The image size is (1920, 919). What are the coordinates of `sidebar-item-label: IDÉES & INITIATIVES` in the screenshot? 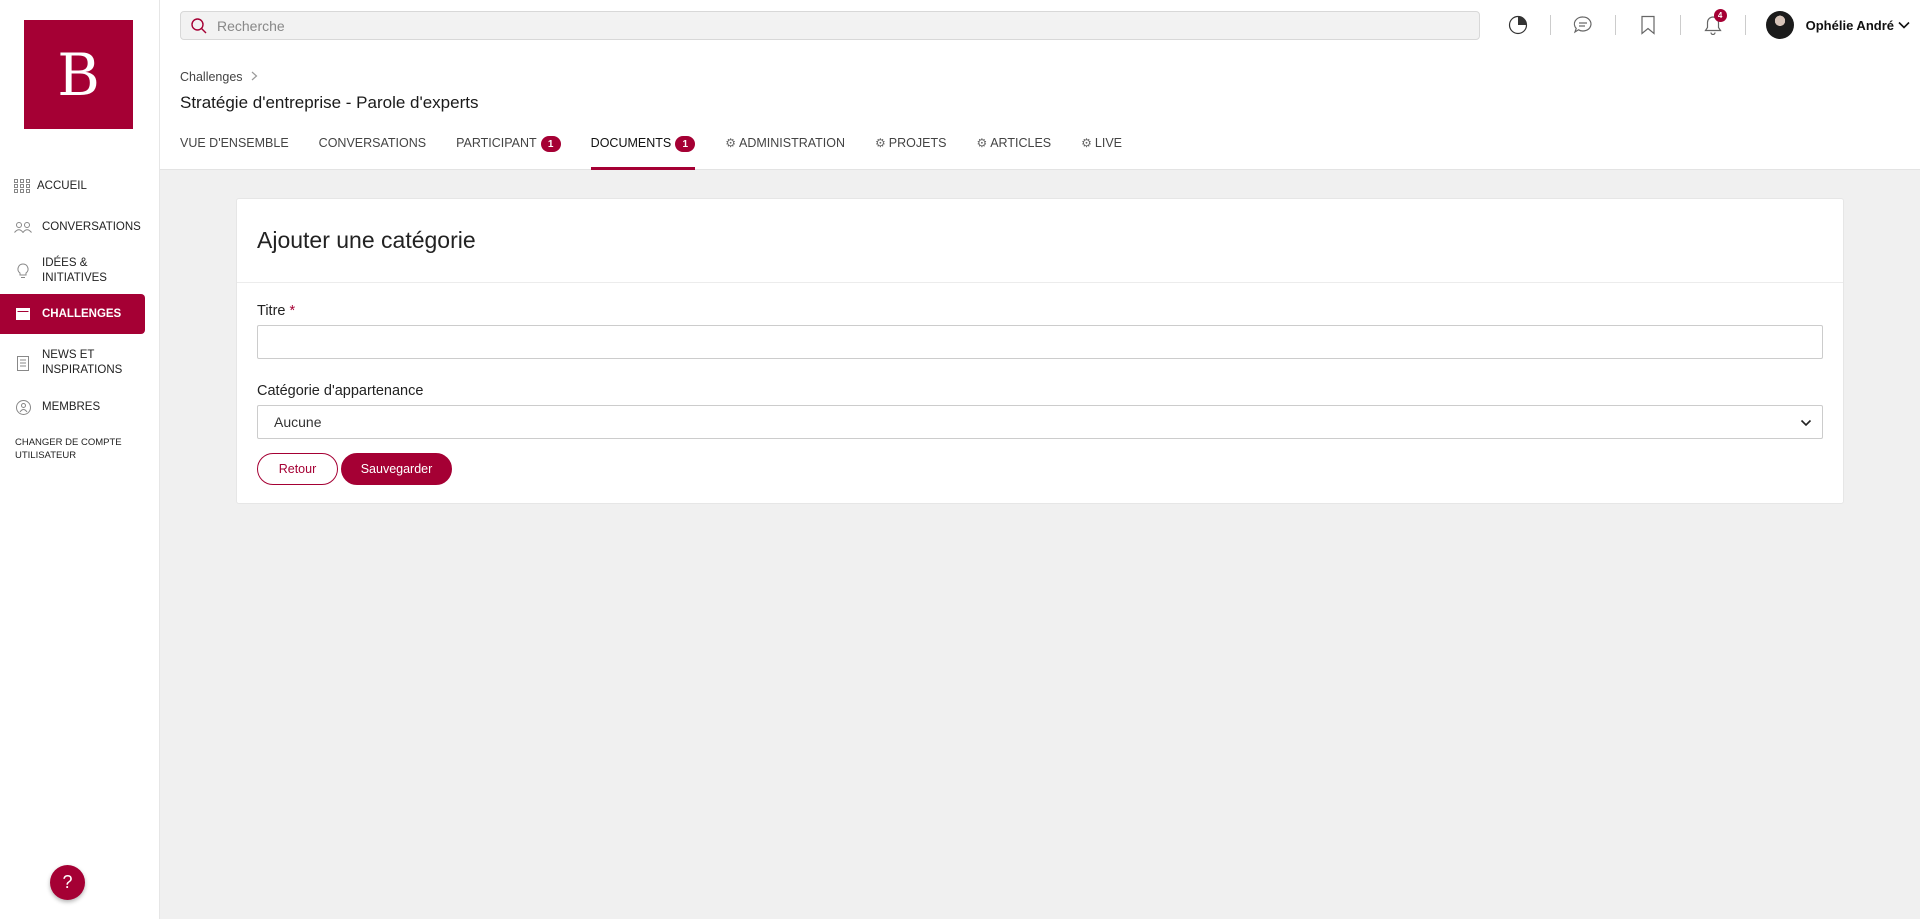 It's located at (74, 270).